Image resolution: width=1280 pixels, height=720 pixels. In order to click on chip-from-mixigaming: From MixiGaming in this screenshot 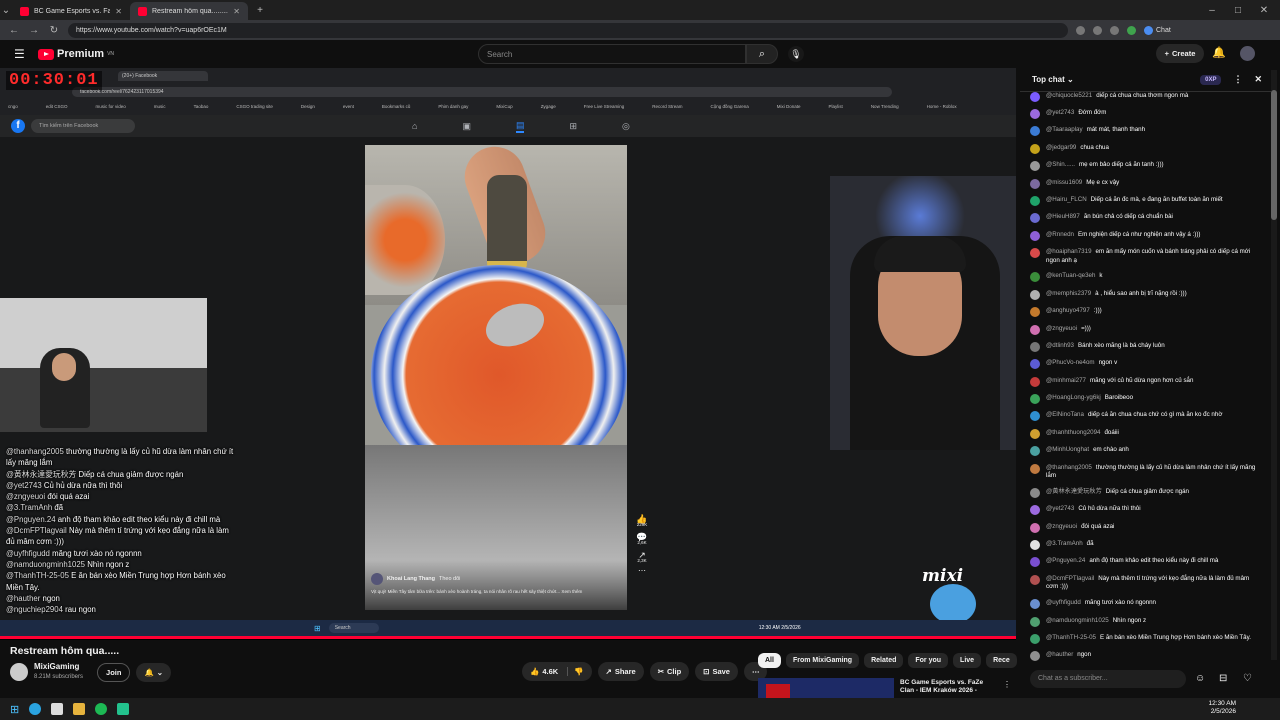, I will do `click(822, 660)`.